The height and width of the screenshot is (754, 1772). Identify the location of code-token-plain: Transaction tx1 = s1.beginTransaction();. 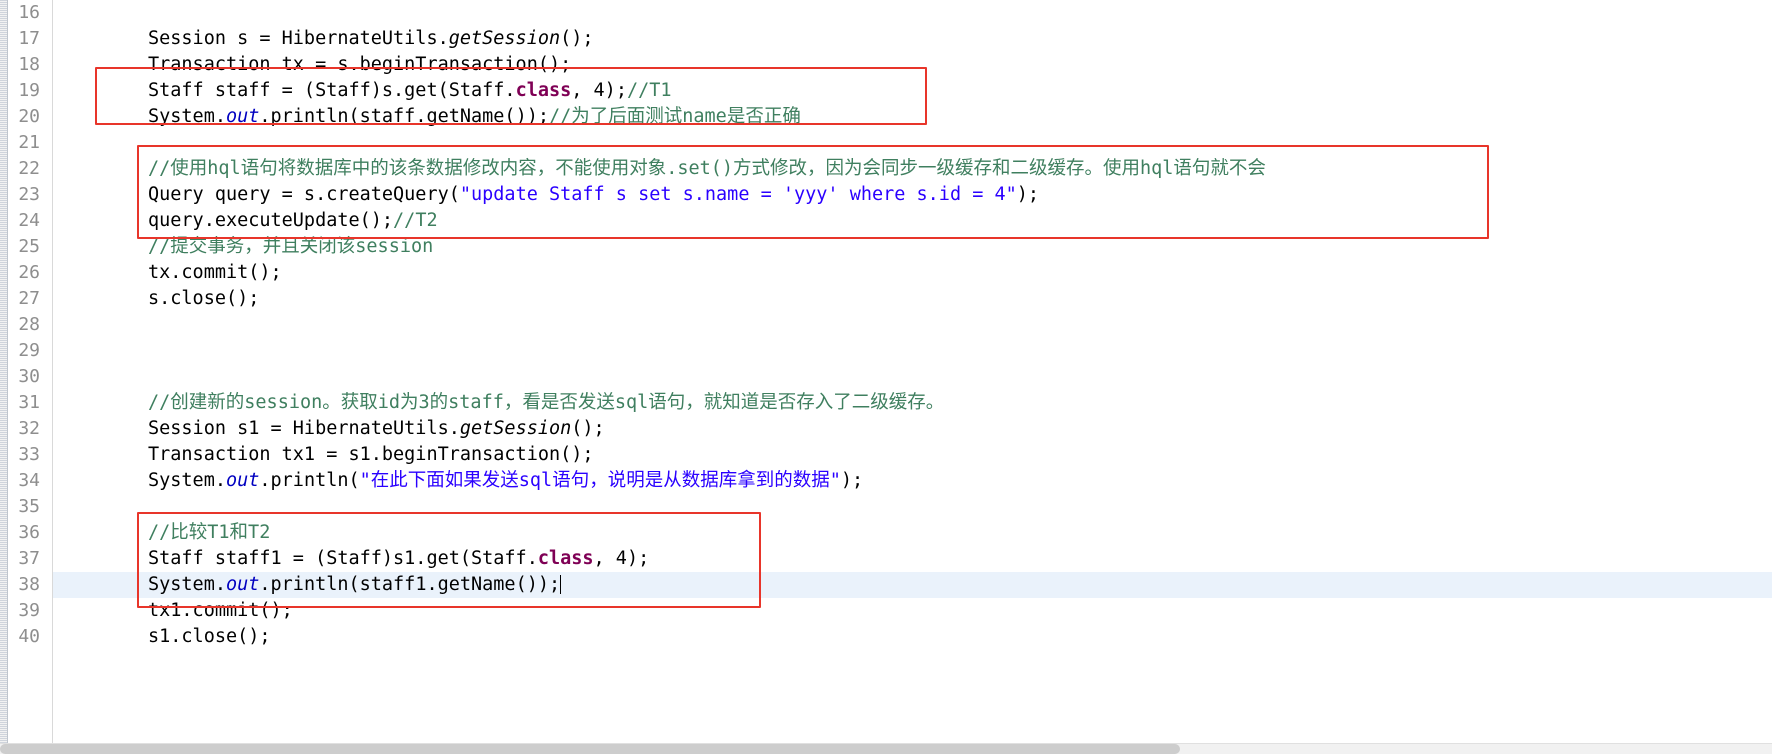
(371, 454).